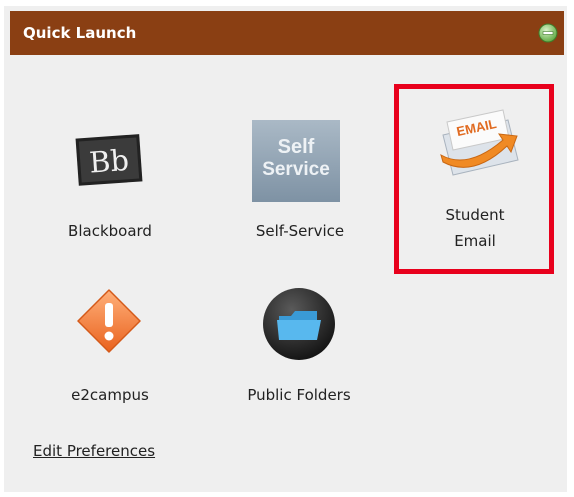 The height and width of the screenshot is (497, 574). What do you see at coordinates (287, 33) in the screenshot?
I see `quick-launch-header: Quick Launch` at bounding box center [287, 33].